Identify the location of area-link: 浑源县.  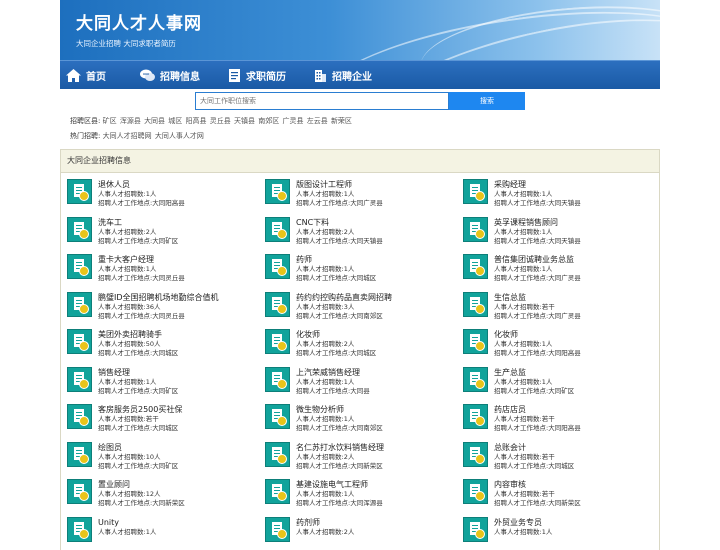
(130, 121).